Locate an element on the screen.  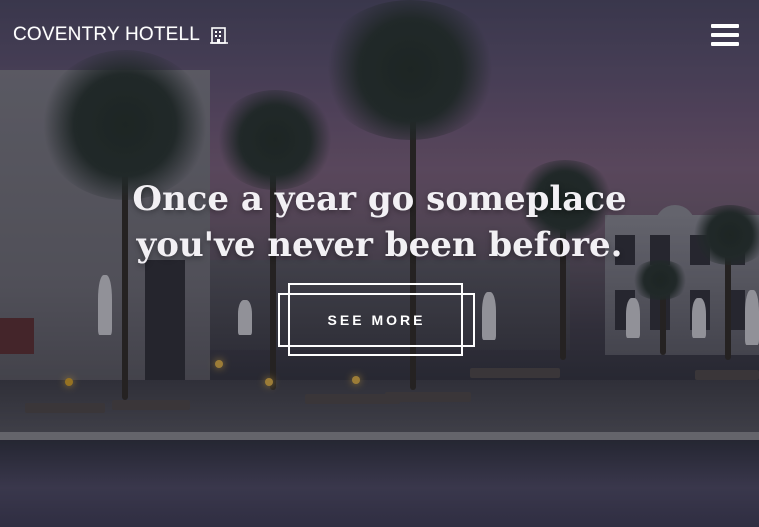
menu-bar-bottom is located at coordinates (725, 44).